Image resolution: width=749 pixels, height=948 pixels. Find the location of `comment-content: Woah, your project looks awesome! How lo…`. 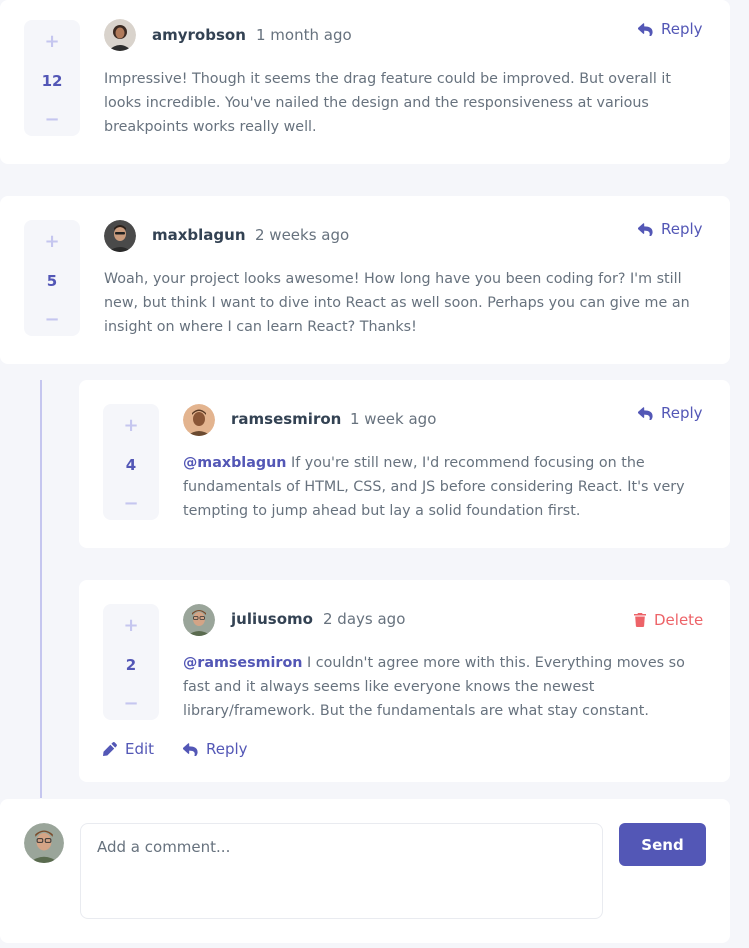

comment-content: Woah, your project looks awesome! How lo… is located at coordinates (397, 303).